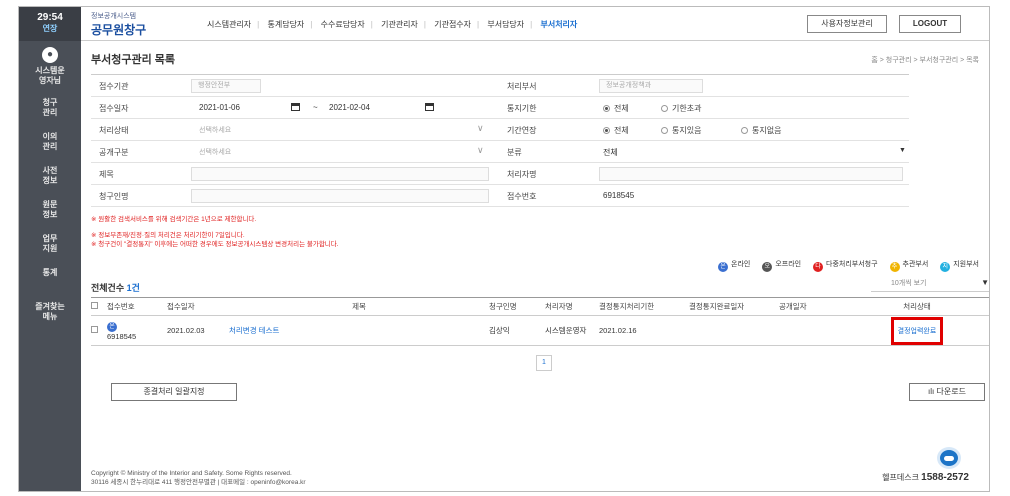  What do you see at coordinates (119, 30) in the screenshot?
I see `logo-title: 공무원창구` at bounding box center [119, 30].